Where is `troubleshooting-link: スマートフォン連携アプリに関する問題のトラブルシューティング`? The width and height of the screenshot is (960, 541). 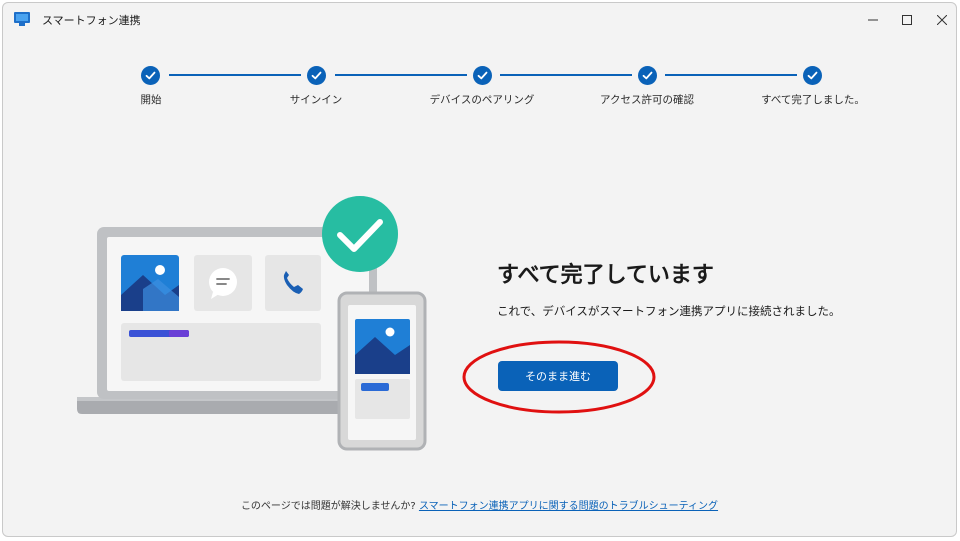 troubleshooting-link: スマートフォン連携アプリに関する問題のトラブルシューティング is located at coordinates (568, 506).